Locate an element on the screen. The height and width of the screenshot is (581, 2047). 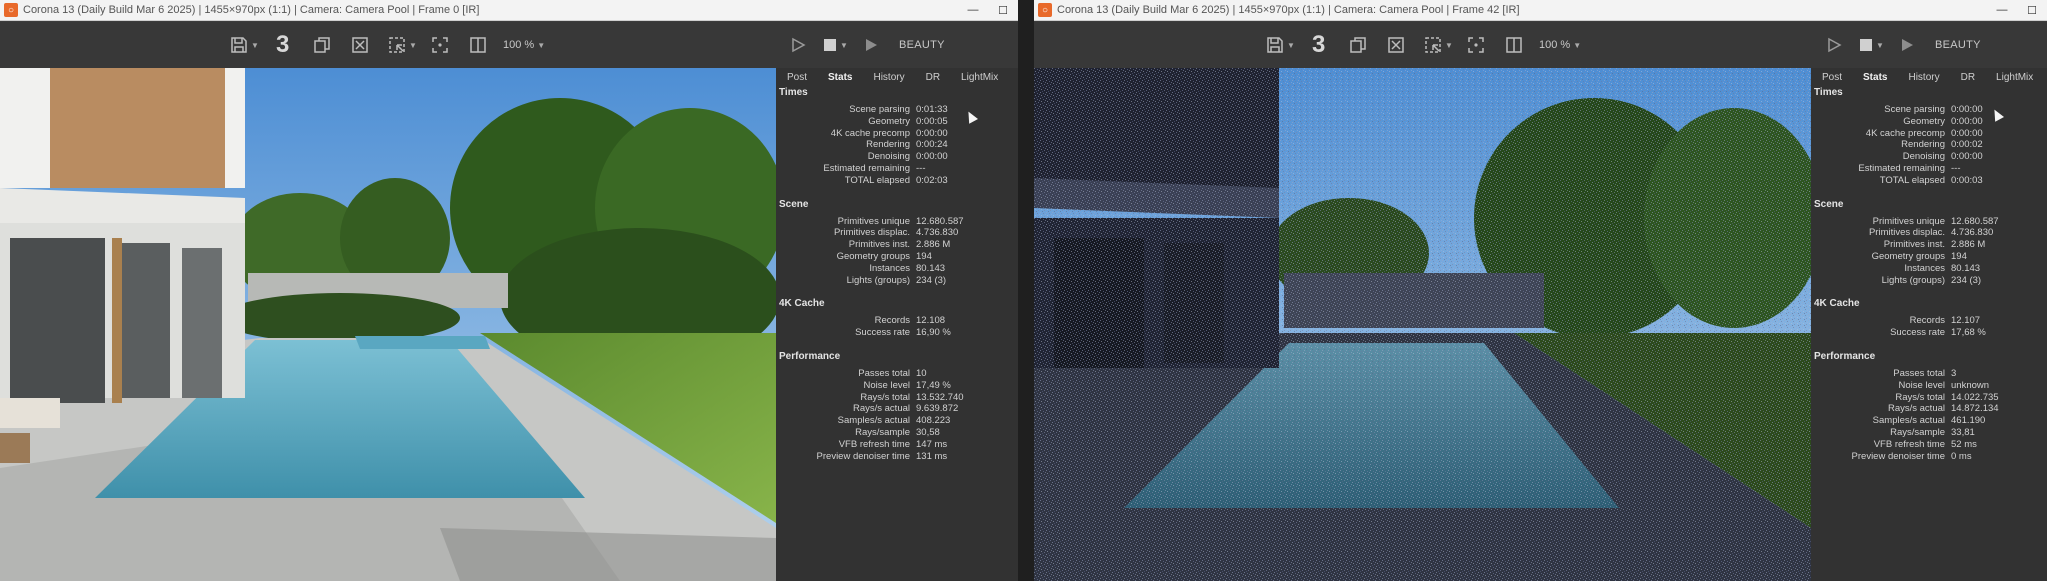
vfb-toolbar: ▼ 3 ▼ 100 % ▼ ▼ BEAUTY is located at coordinates (509, 45).